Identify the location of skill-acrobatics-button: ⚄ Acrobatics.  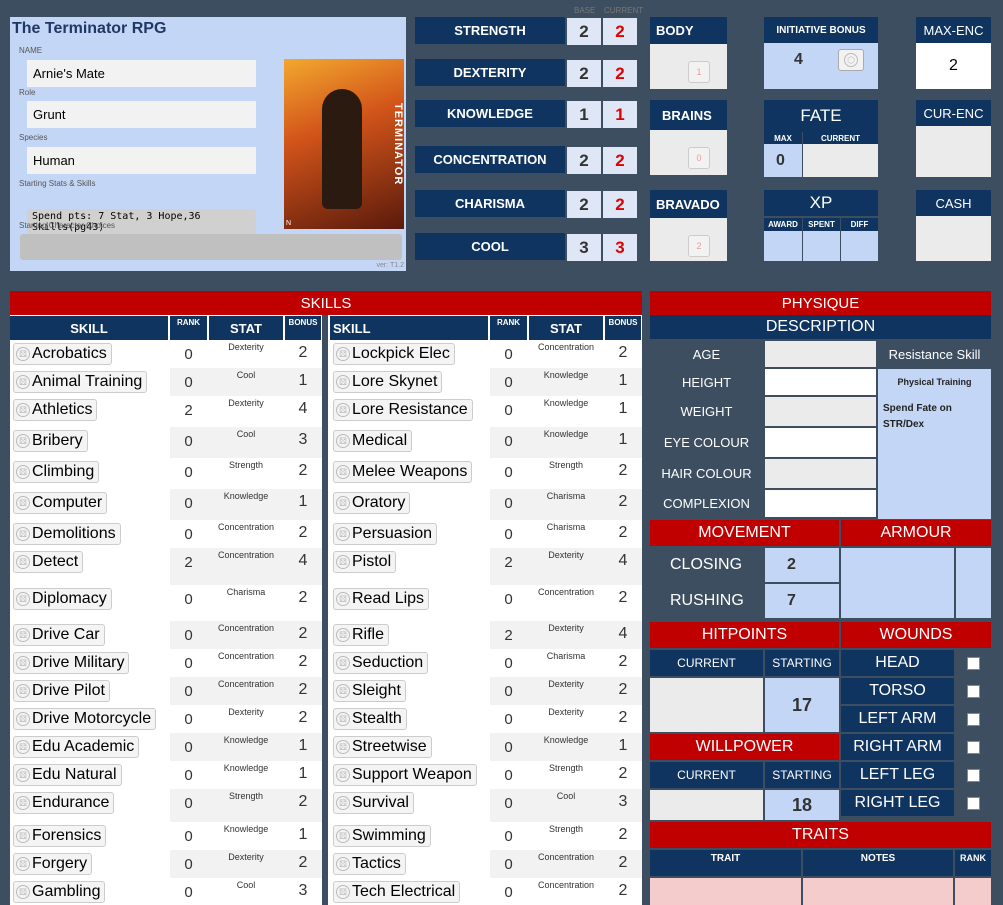
(62, 354).